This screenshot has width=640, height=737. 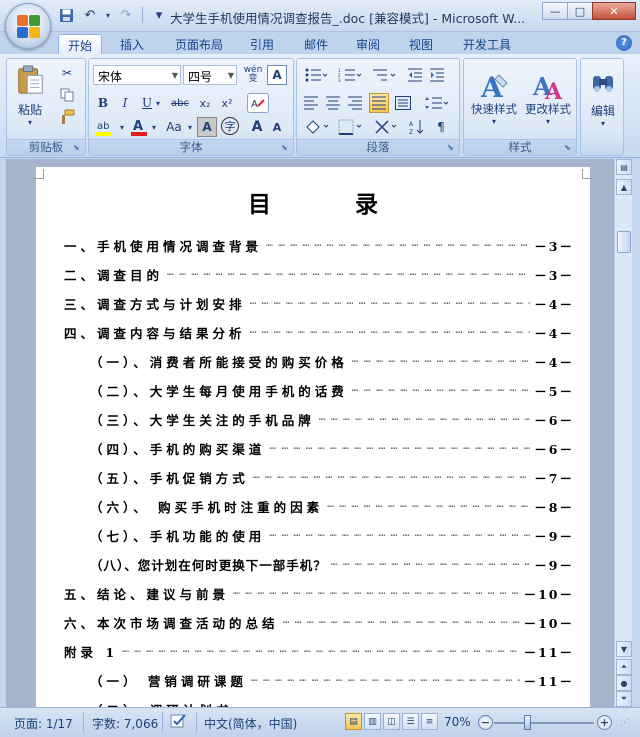 I want to click on align-right-icon, so click(x=355, y=103).